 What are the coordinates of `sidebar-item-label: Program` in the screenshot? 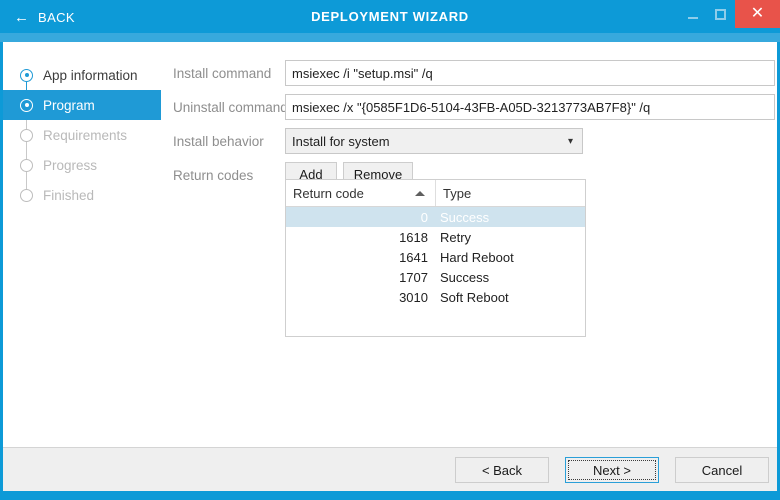 It's located at (69, 105).